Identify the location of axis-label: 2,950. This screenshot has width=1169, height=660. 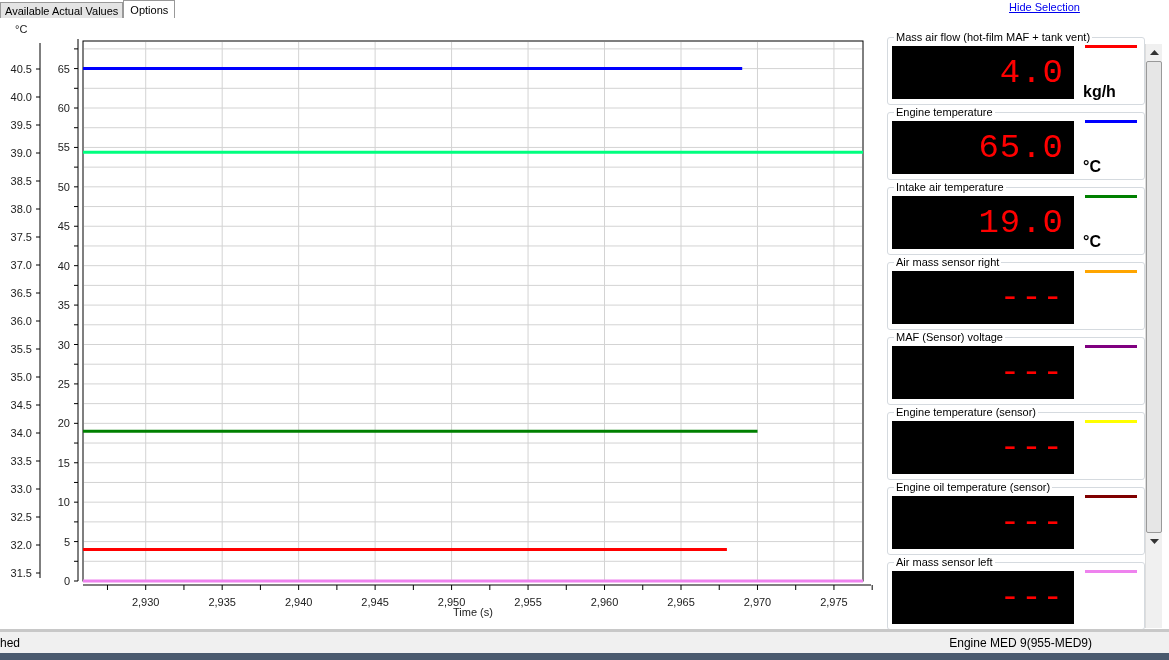
(451, 602).